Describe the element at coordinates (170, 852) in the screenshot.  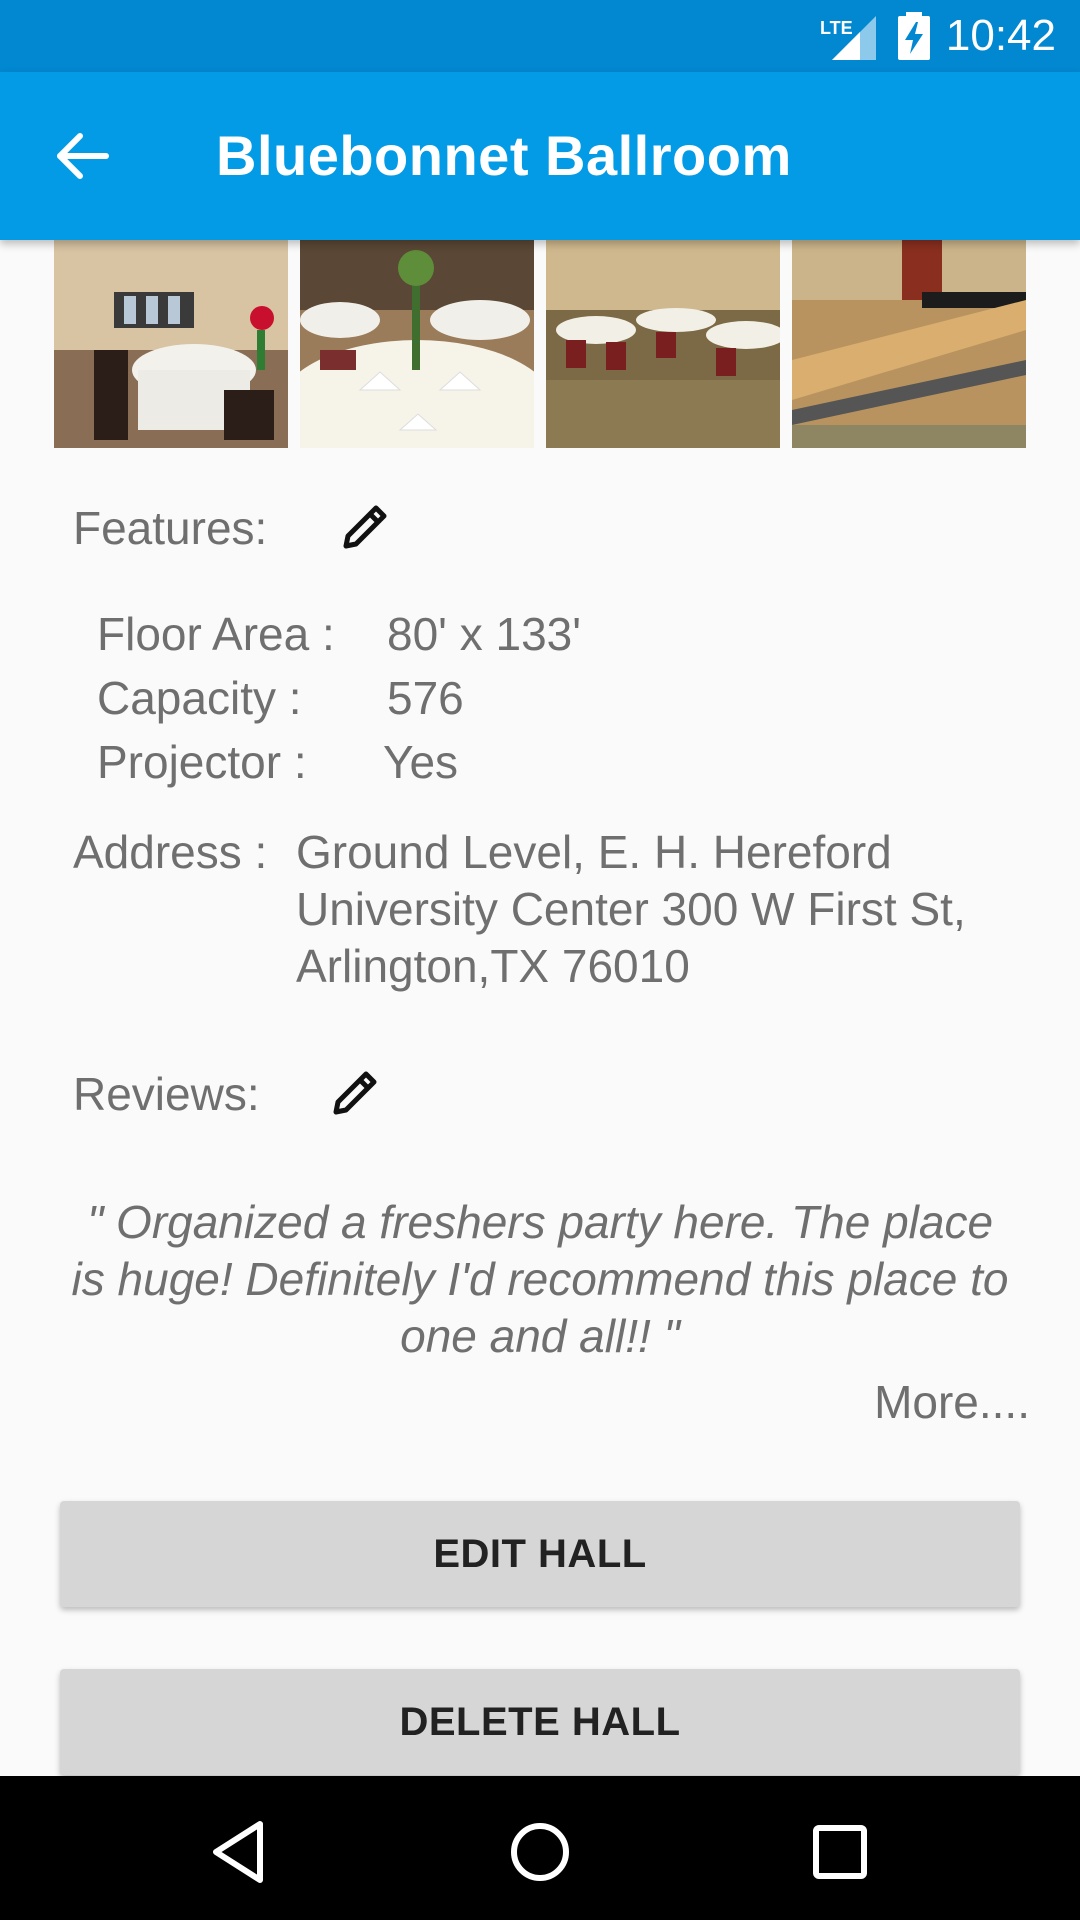
I see `address-label: Address :` at that location.